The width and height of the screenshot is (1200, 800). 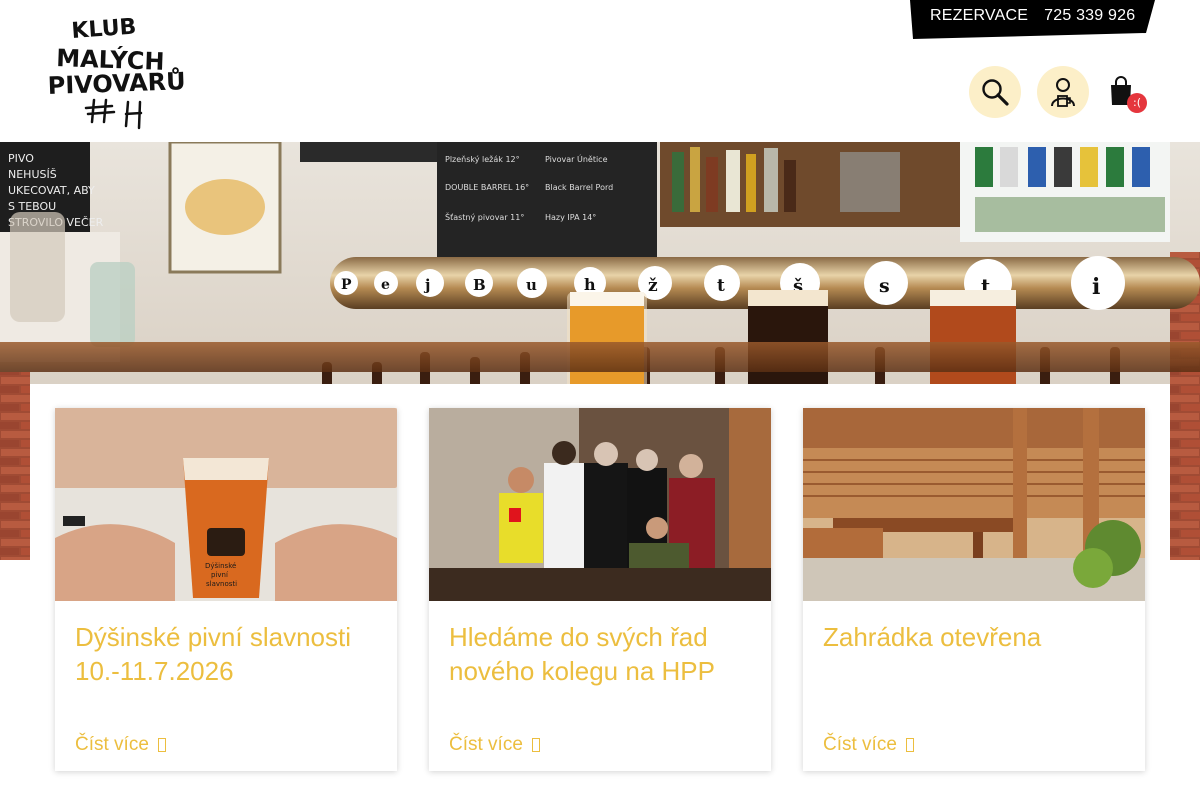 I want to click on account-button, so click(x=1063, y=92).